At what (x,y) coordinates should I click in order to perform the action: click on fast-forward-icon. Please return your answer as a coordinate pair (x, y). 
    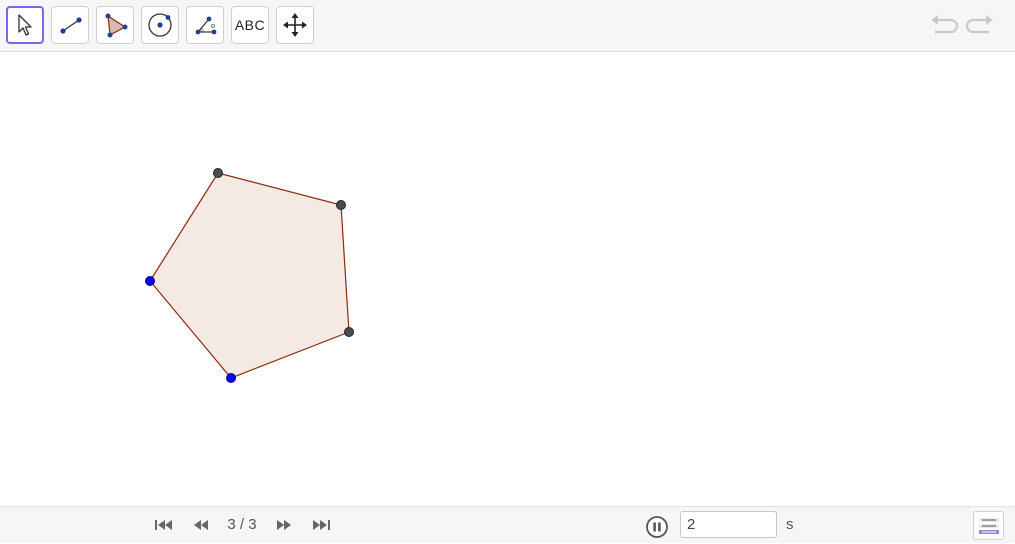
    Looking at the image, I should click on (284, 525).